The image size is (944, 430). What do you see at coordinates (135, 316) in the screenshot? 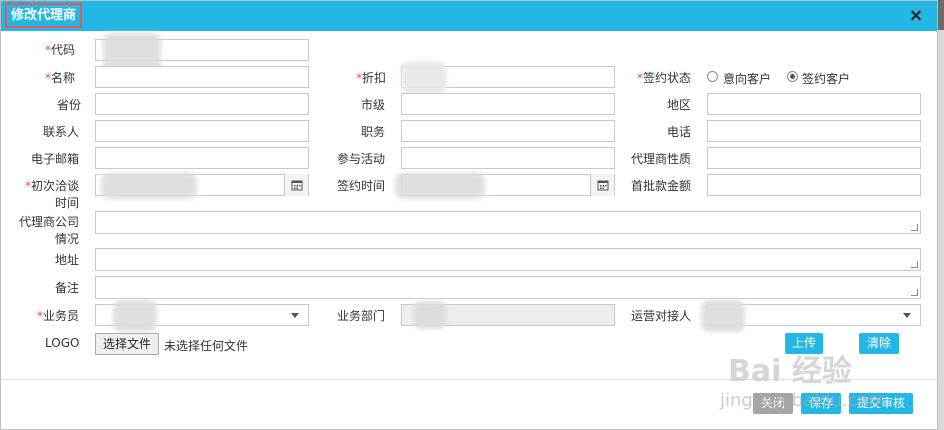
I see `redacted-salesman` at bounding box center [135, 316].